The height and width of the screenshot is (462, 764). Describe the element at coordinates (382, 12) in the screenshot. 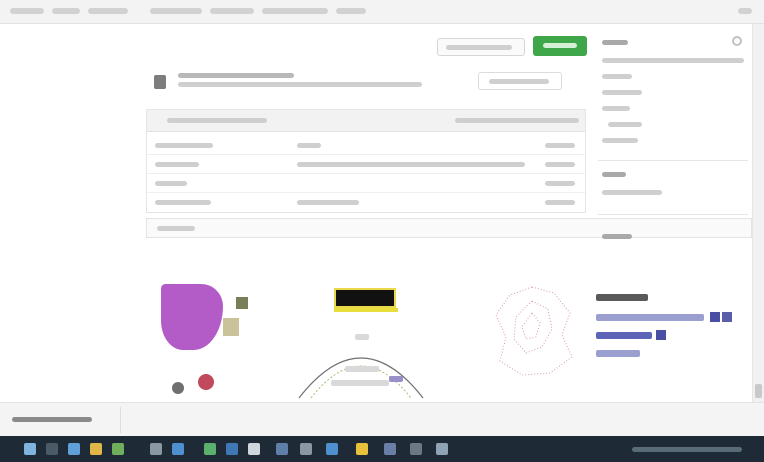

I see `browser-address-bar` at that location.